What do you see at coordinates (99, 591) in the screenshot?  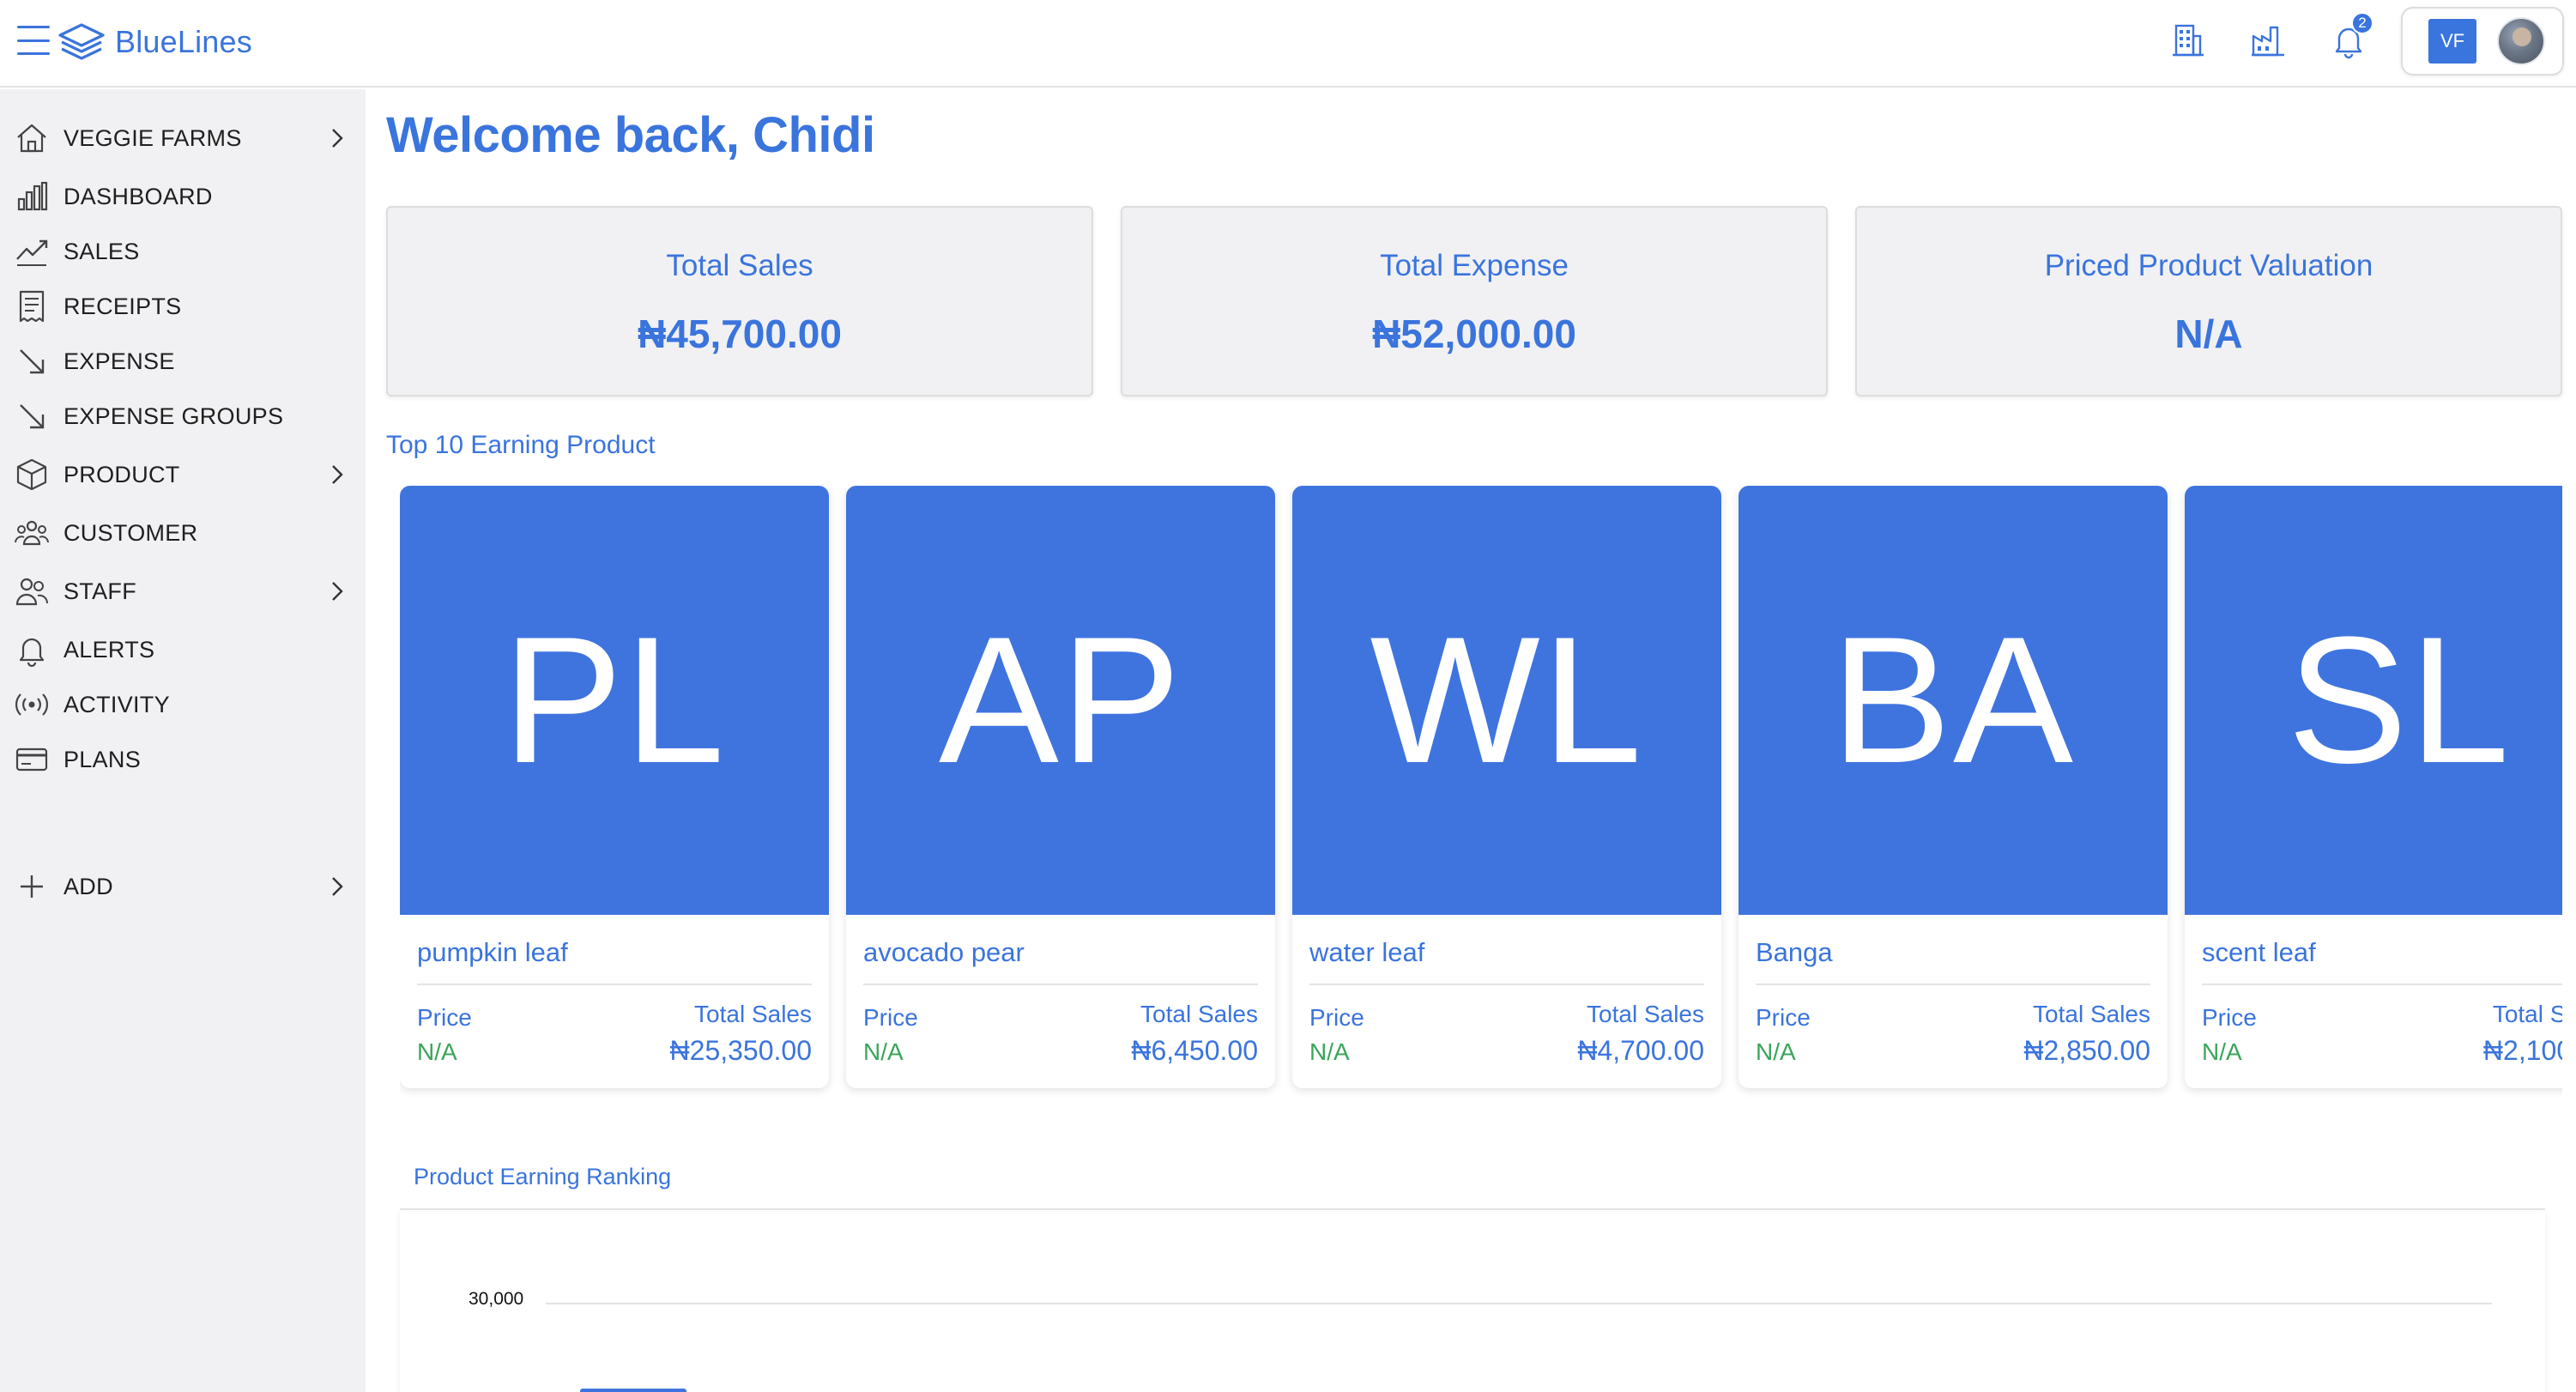 I see `sidebar-item-label: STAFF` at bounding box center [99, 591].